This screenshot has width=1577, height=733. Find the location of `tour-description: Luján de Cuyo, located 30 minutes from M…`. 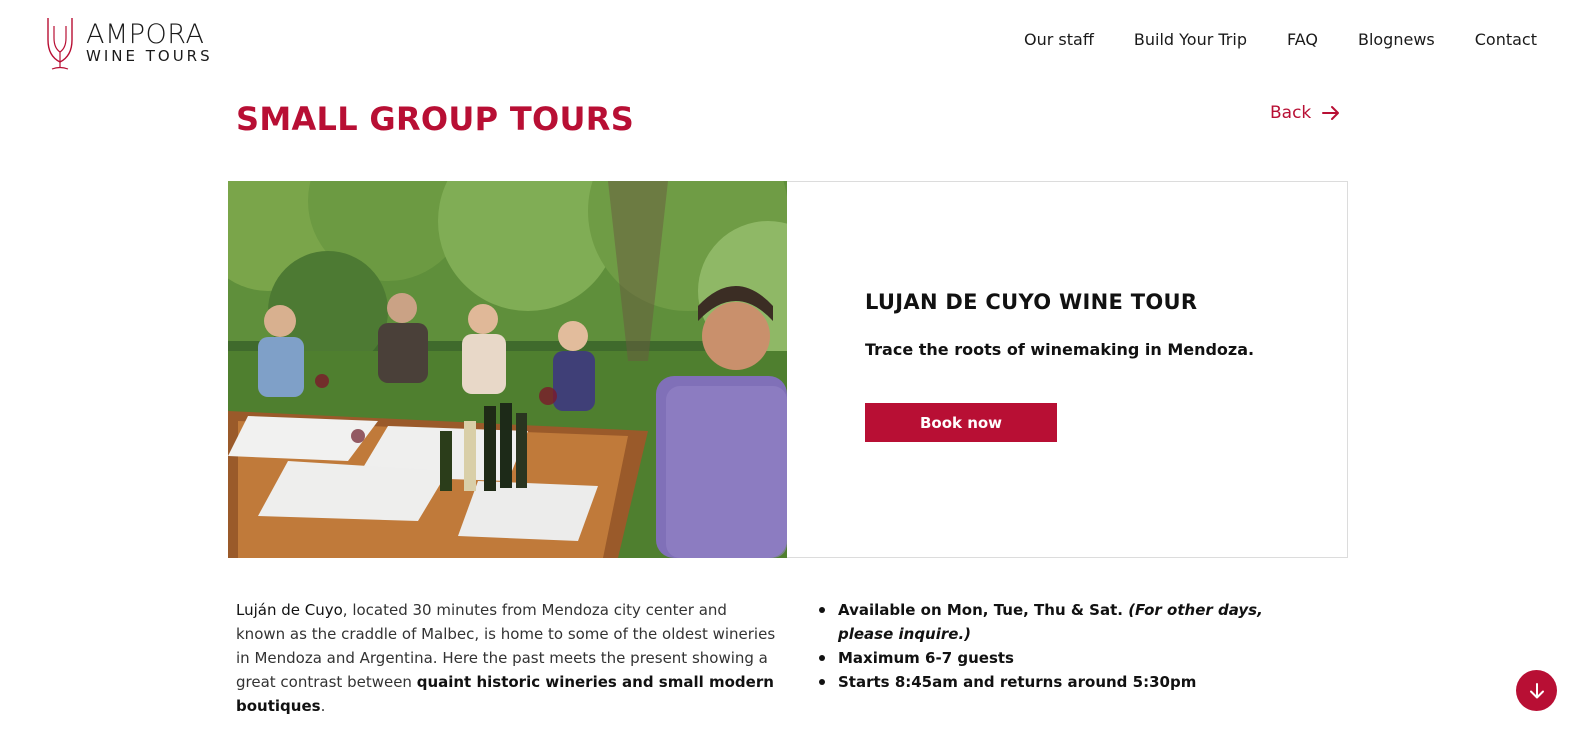

tour-description: Luján de Cuyo, located 30 minutes from M… is located at coordinates (506, 658).